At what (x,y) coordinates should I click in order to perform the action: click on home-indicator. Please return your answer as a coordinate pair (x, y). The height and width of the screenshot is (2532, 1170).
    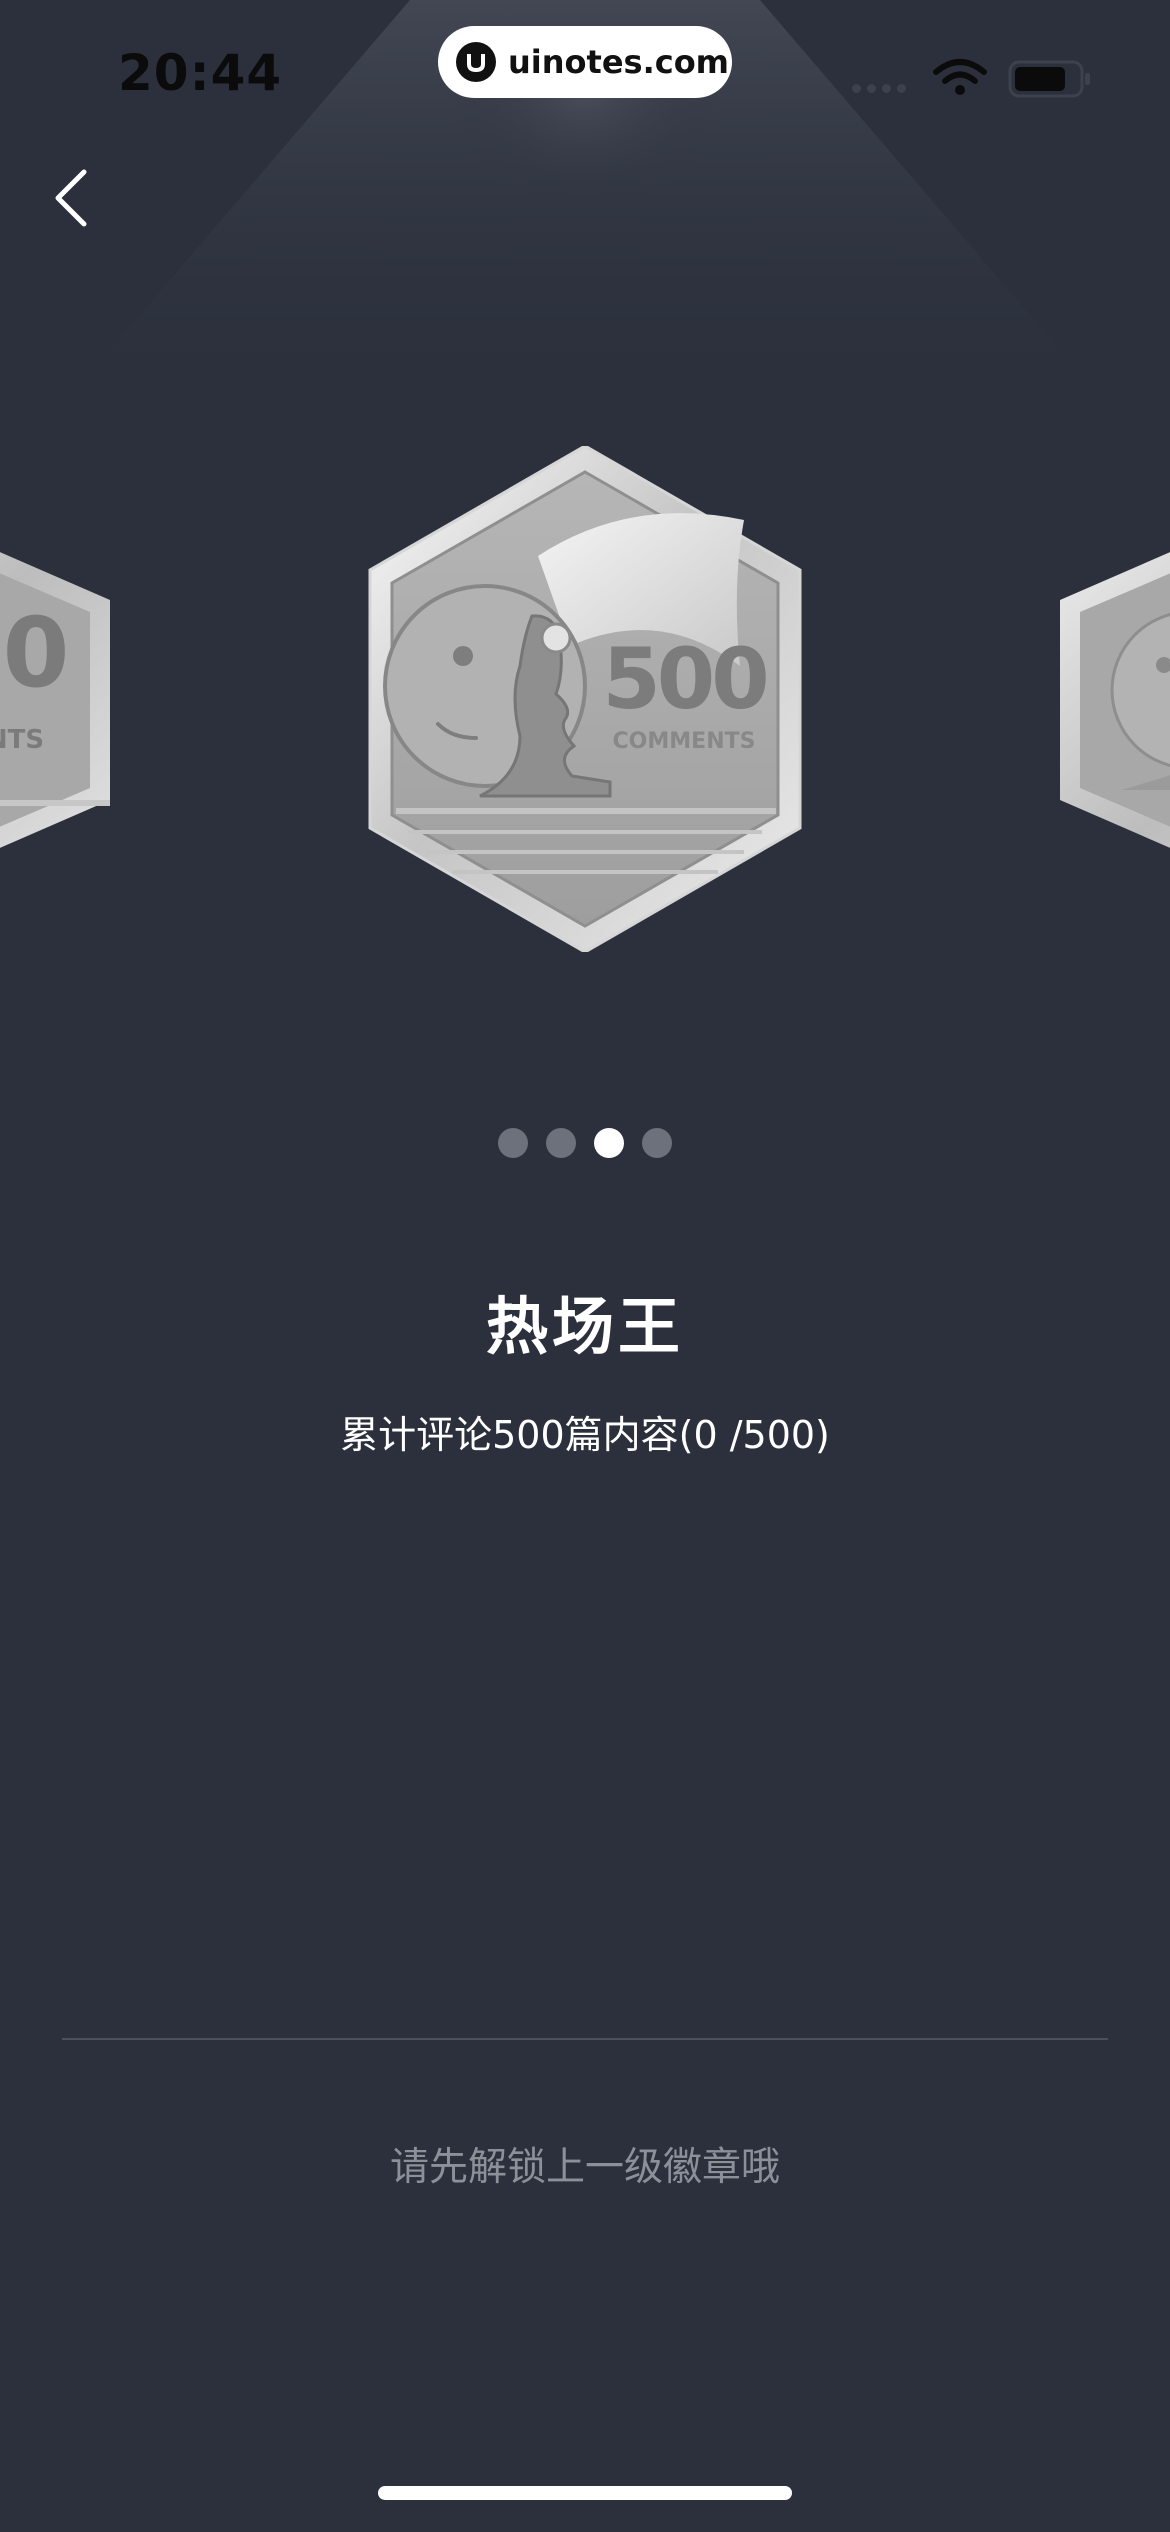
    Looking at the image, I should click on (585, 2493).